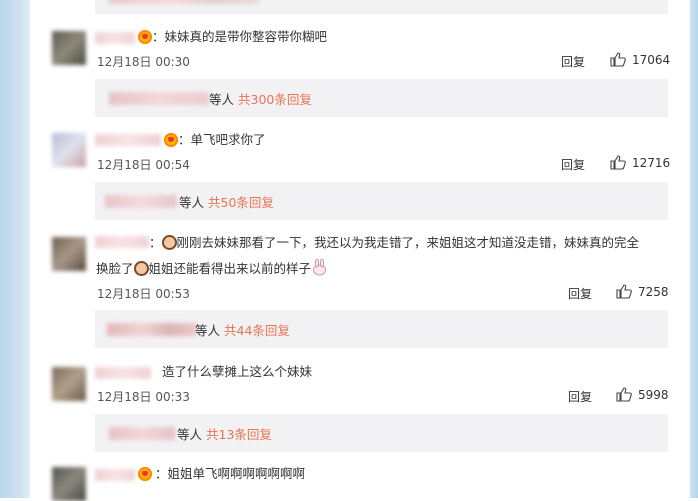  What do you see at coordinates (241, 202) in the screenshot?
I see `sub-reply-count-link: 共50条回复` at bounding box center [241, 202].